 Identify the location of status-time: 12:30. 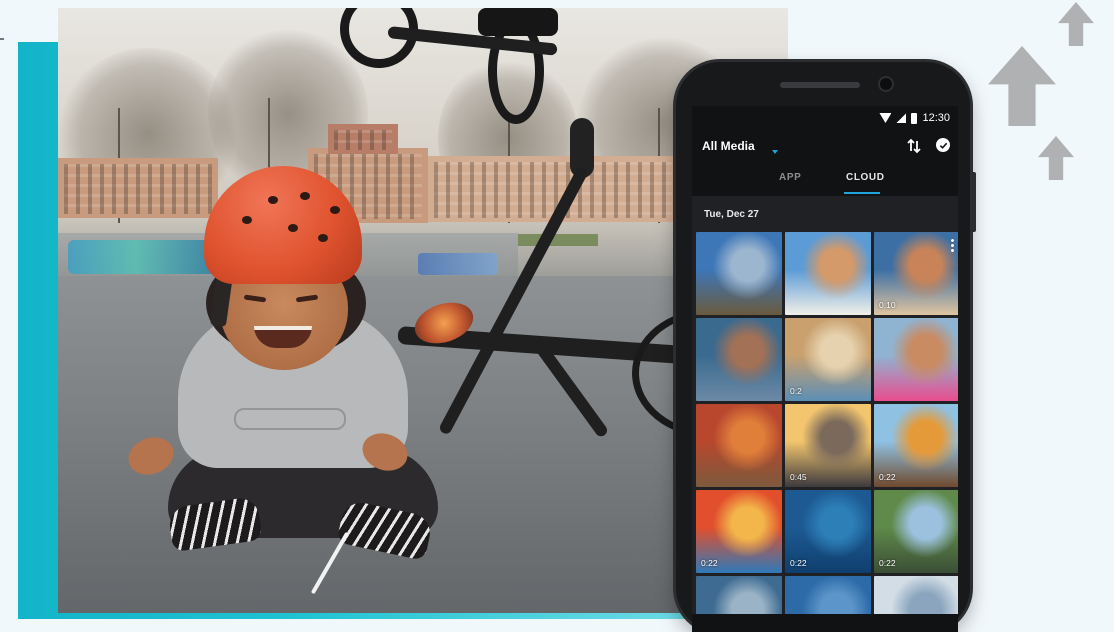
(936, 118).